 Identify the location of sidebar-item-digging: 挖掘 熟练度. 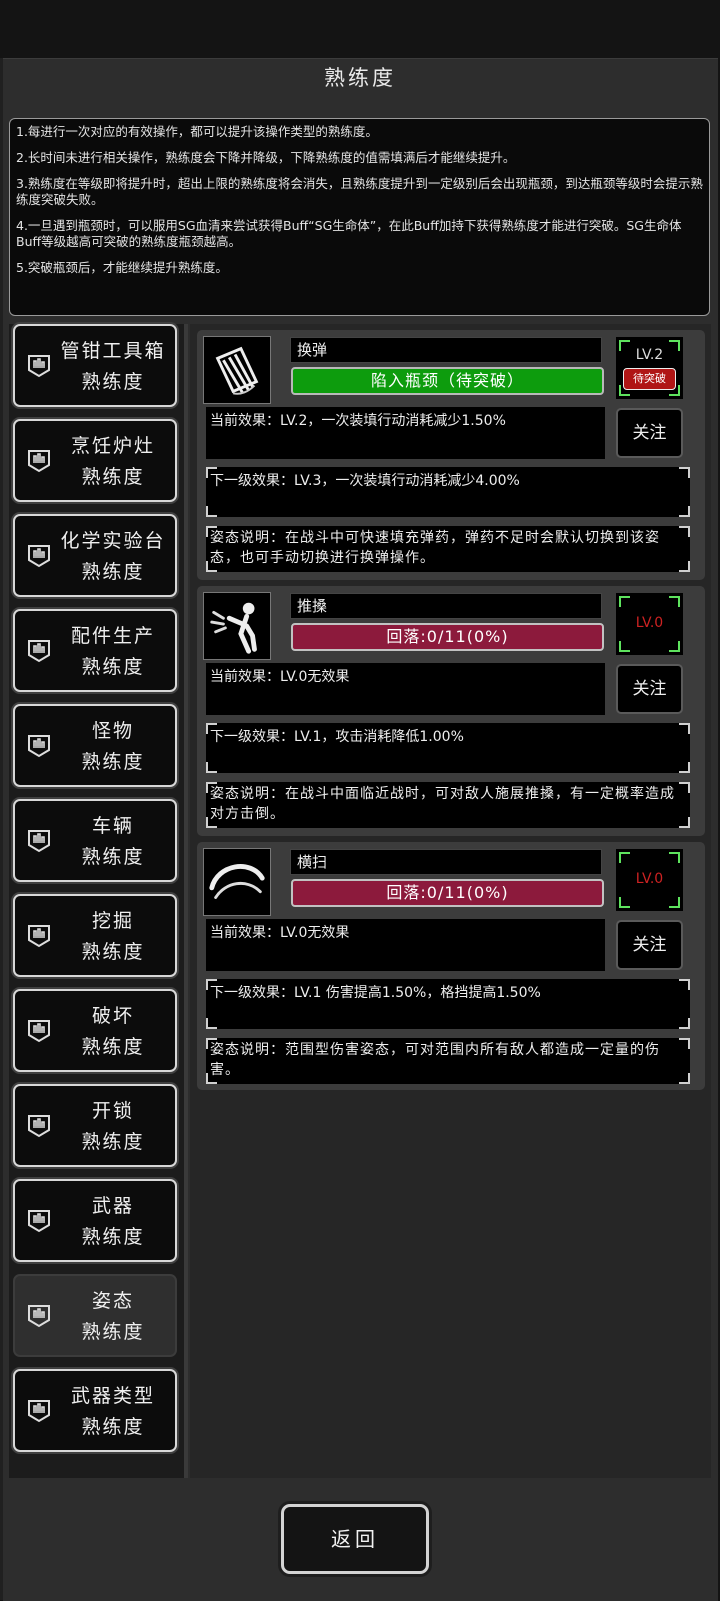
(95, 935).